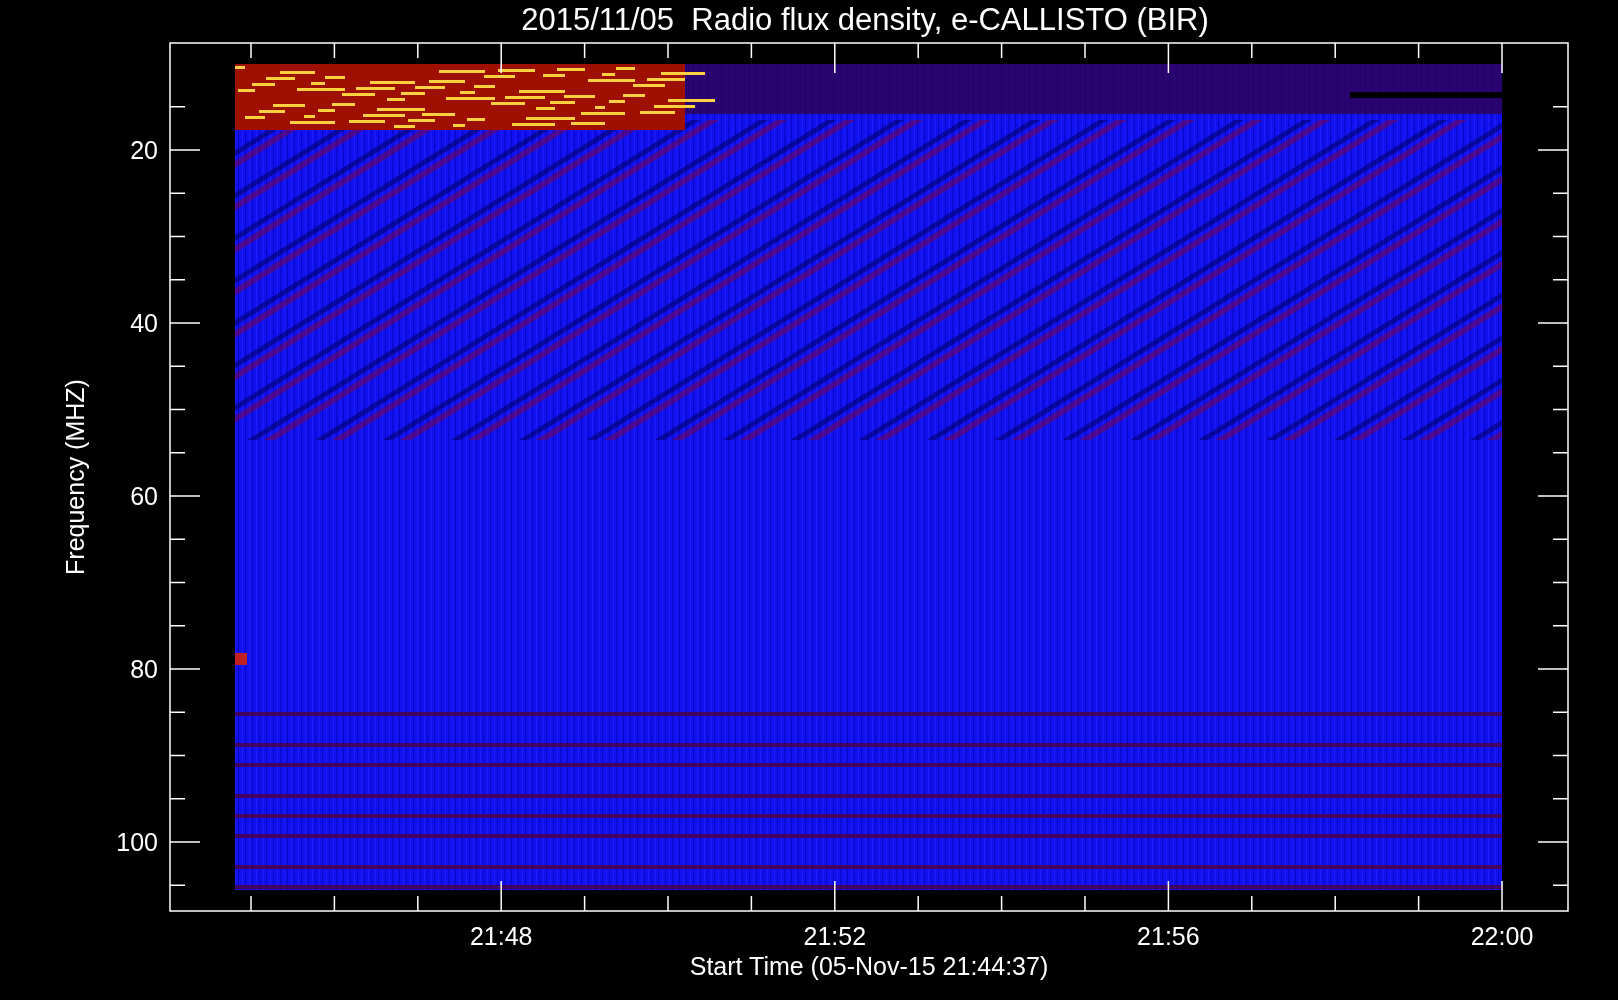 This screenshot has height=1000, width=1618. What do you see at coordinates (1502, 936) in the screenshot?
I see `tick-label: 22:00` at bounding box center [1502, 936].